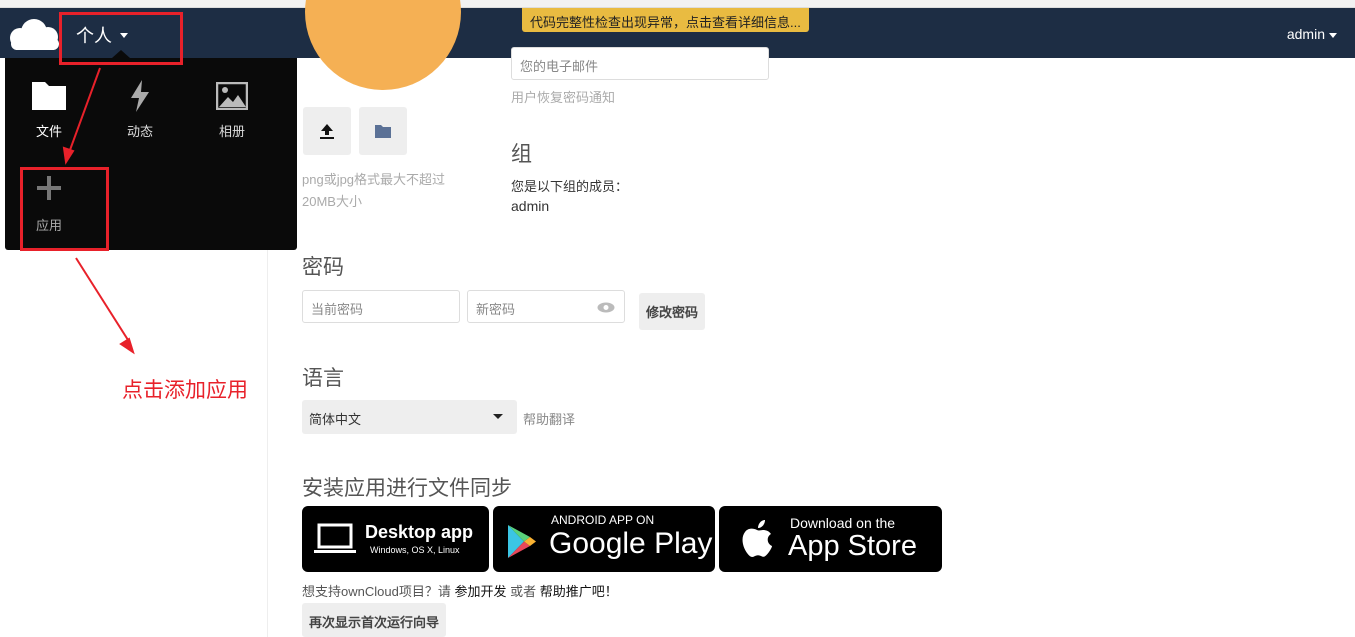  Describe the element at coordinates (415, 550) in the screenshot. I see `desktop-sub: Windows, OS X, Linux` at that location.